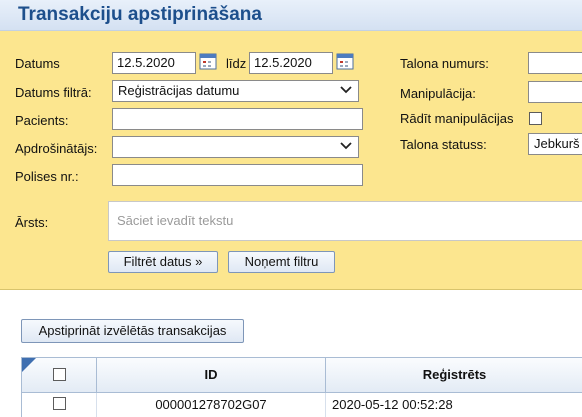 This screenshot has height=417, width=582. I want to click on column-header-id: ID, so click(211, 375).